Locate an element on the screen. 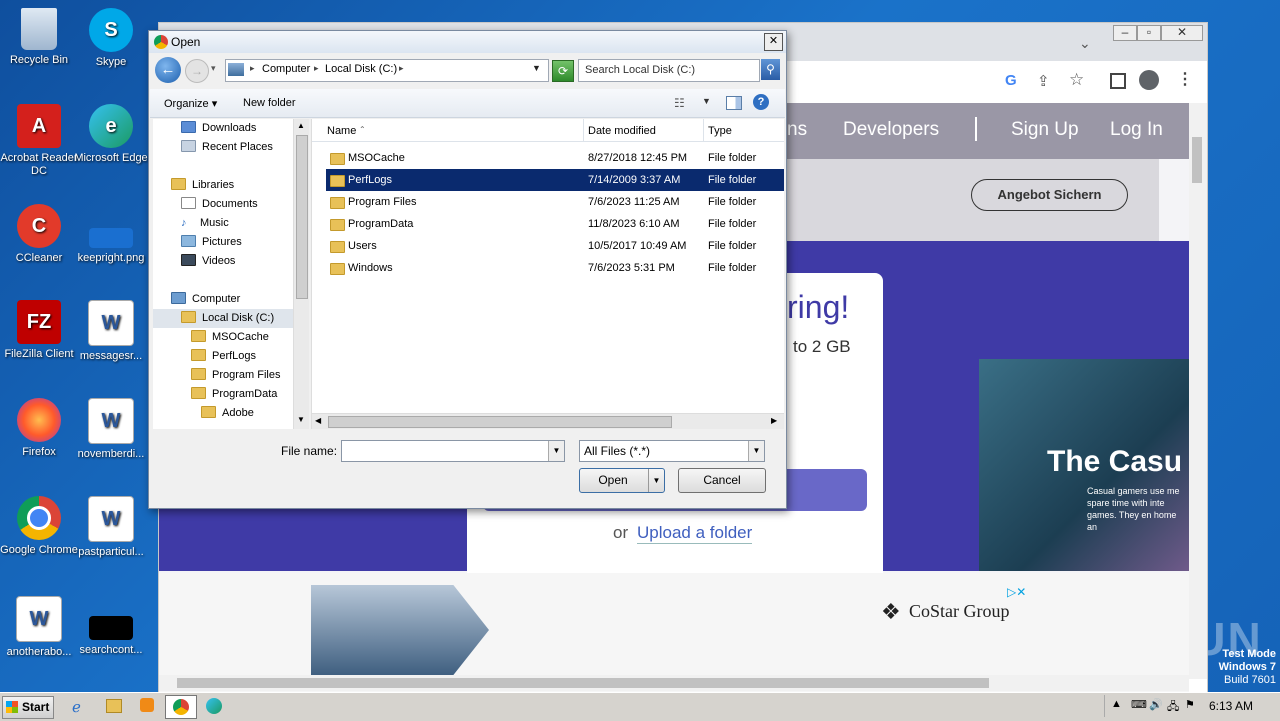 The height and width of the screenshot is (721, 1280). breadcrumb-local-disk: Local Disk (C:) is located at coordinates (361, 69).